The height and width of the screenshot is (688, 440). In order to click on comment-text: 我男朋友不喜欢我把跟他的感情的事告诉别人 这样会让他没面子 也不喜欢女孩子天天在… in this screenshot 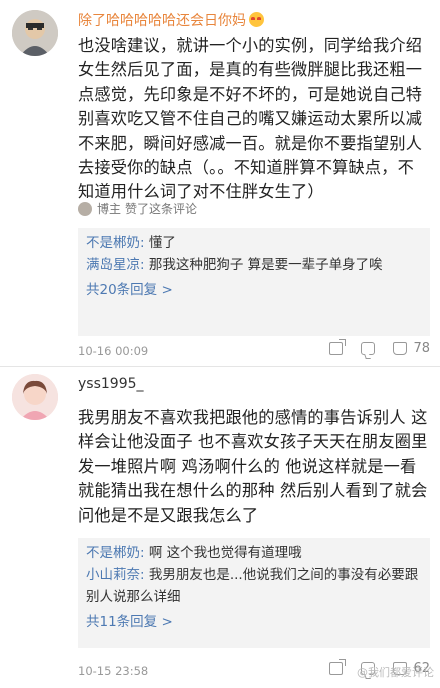, I will do `click(253, 466)`.